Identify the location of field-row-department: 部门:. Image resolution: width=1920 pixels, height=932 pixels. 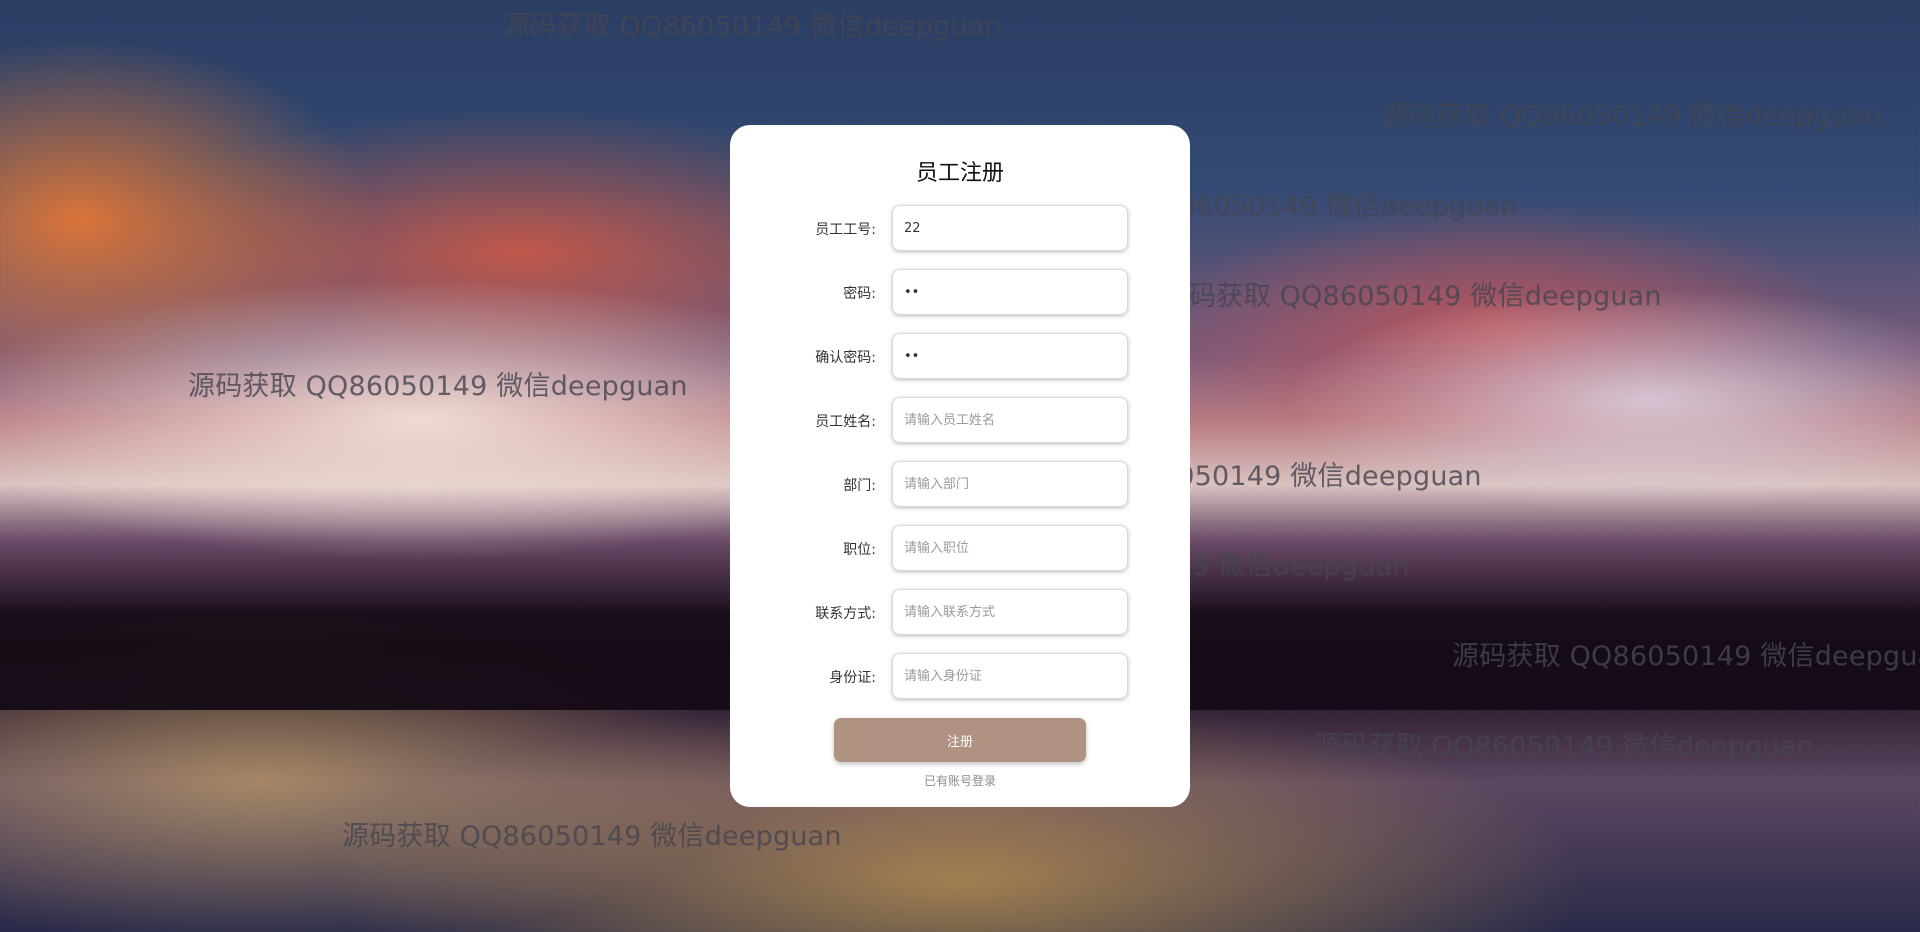
(960, 484).